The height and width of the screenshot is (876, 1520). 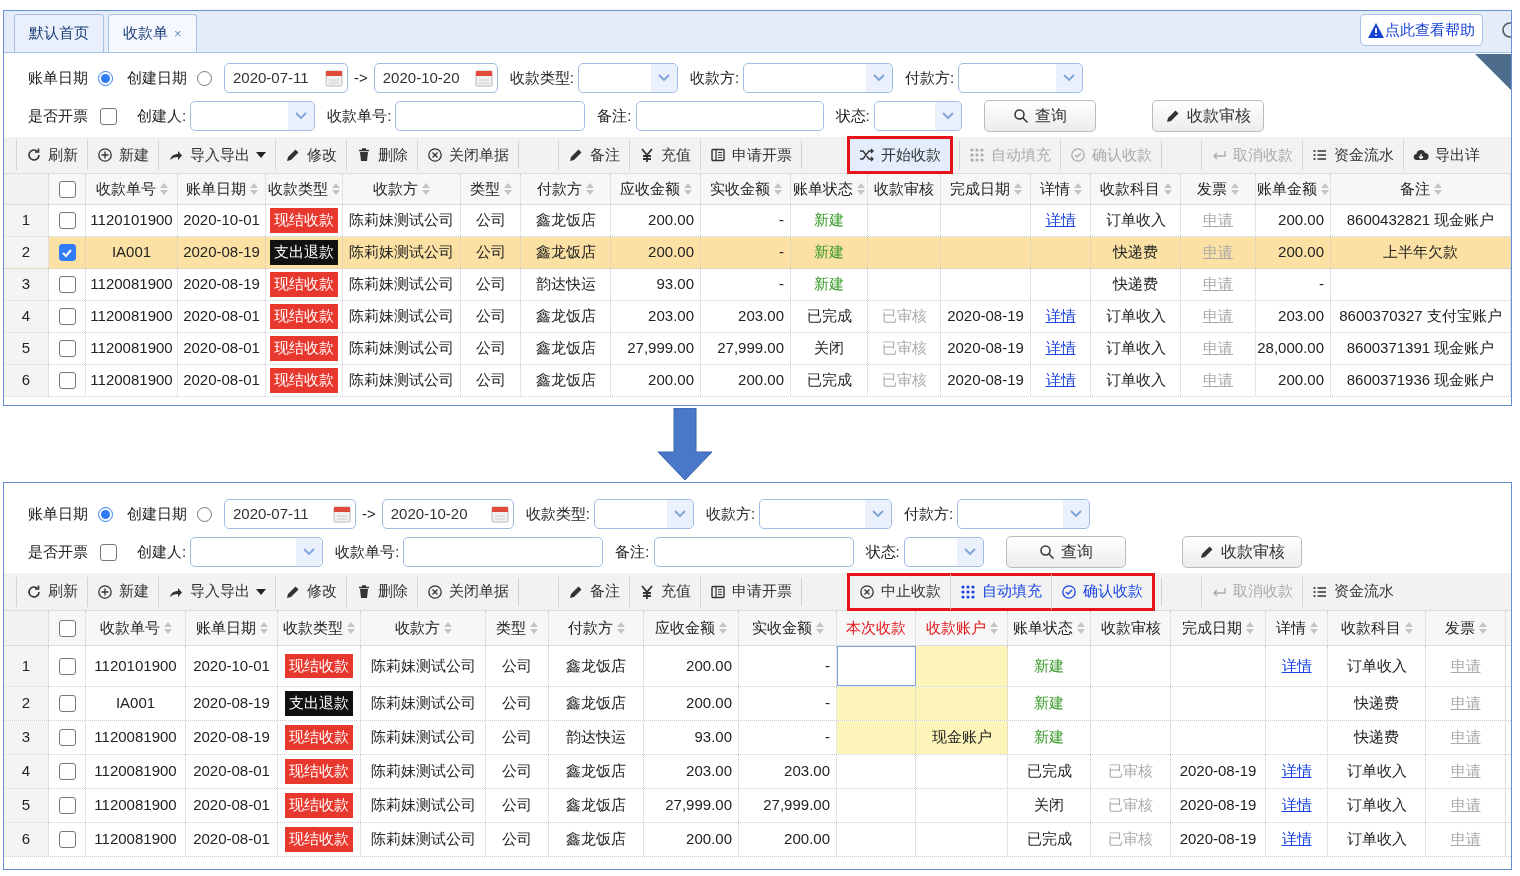 I want to click on toolbar-button: 备注, so click(x=593, y=155).